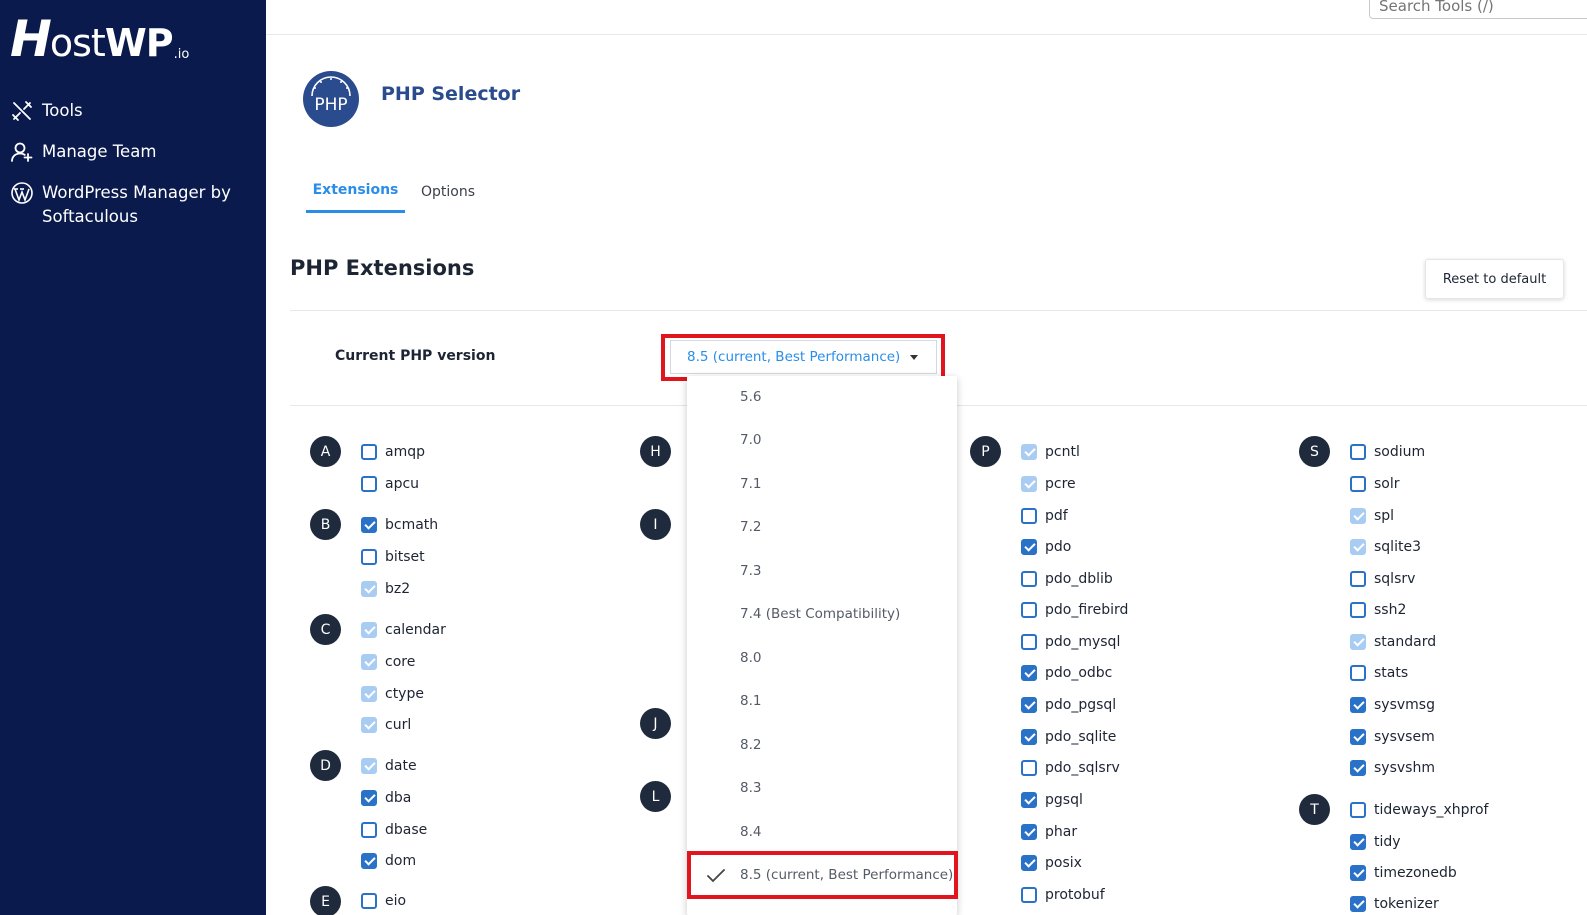  Describe the element at coordinates (1063, 895) in the screenshot. I see `extension-protobuf: protobuf` at that location.